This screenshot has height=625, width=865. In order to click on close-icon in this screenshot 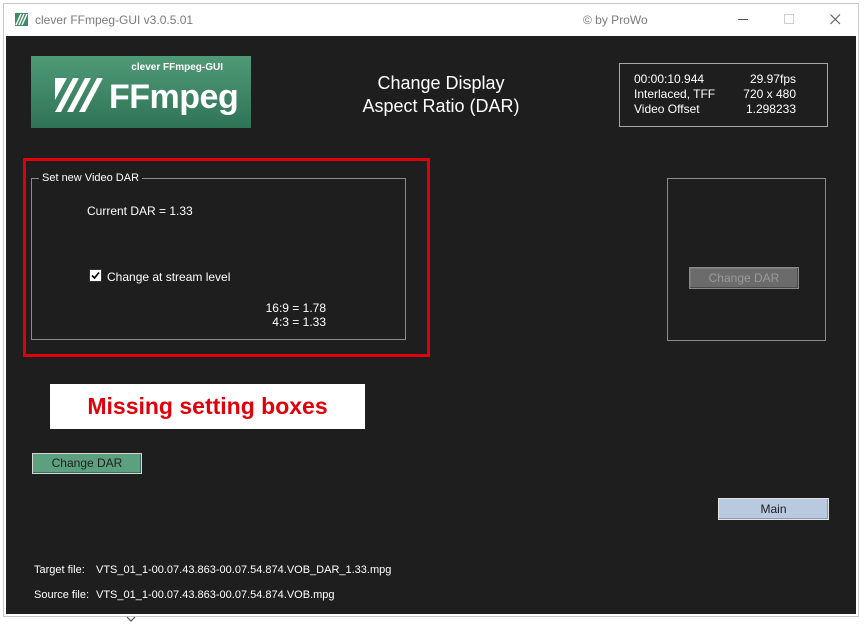, I will do `click(835, 19)`.